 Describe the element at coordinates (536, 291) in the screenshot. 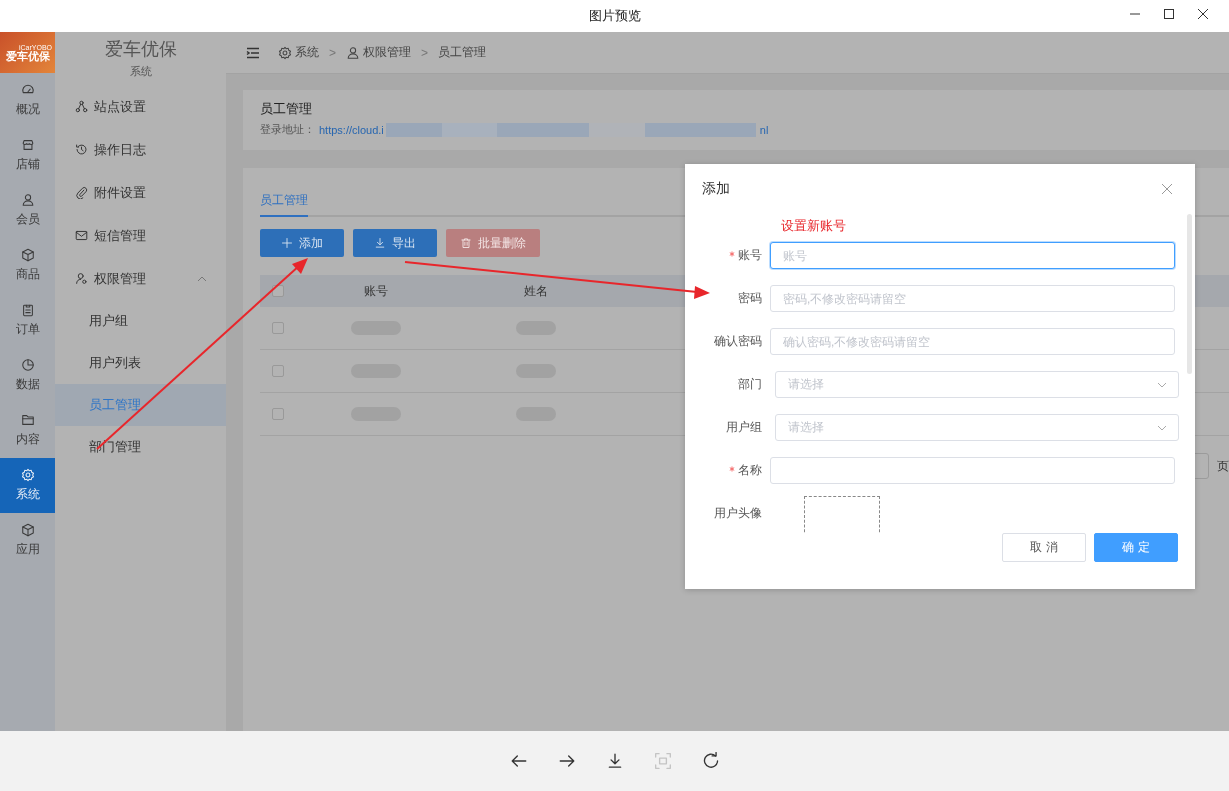

I see `column-header: 姓名` at that location.